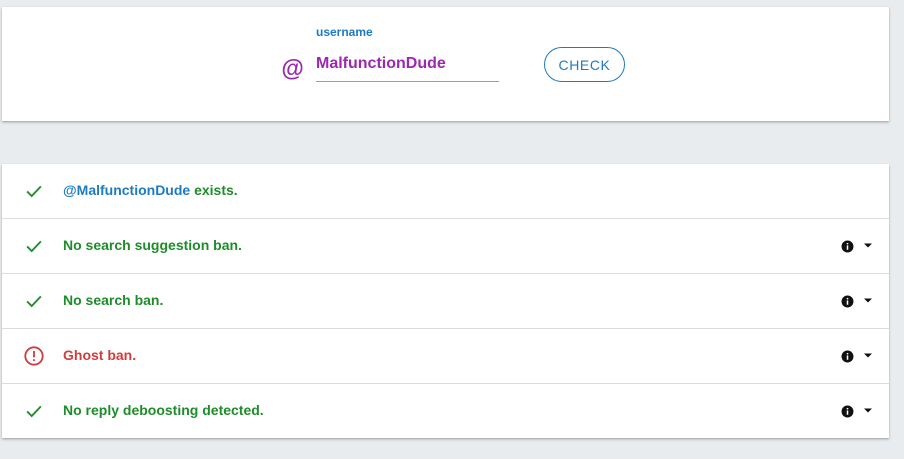 This screenshot has width=904, height=459. I want to click on result-row-exists: @MalfunctionDude exists., so click(445, 191).